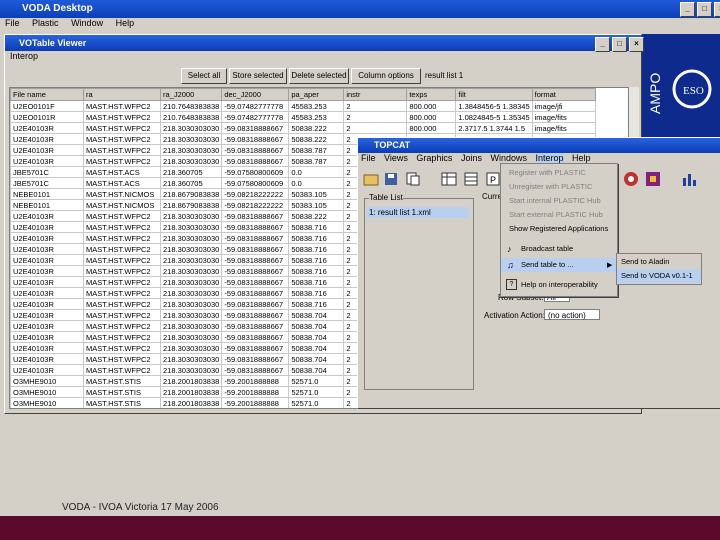 The image size is (720, 540). Describe the element at coordinates (636, 44) in the screenshot. I see `votable-close-button: ×` at that location.